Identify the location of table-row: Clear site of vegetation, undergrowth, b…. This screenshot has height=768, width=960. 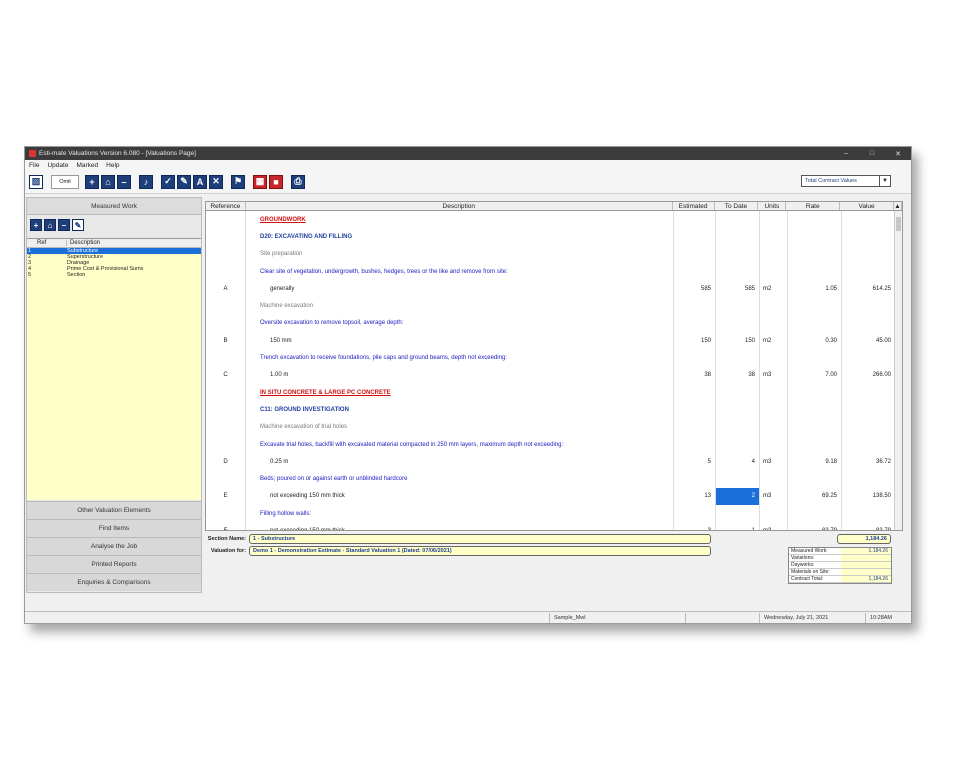
(554, 271).